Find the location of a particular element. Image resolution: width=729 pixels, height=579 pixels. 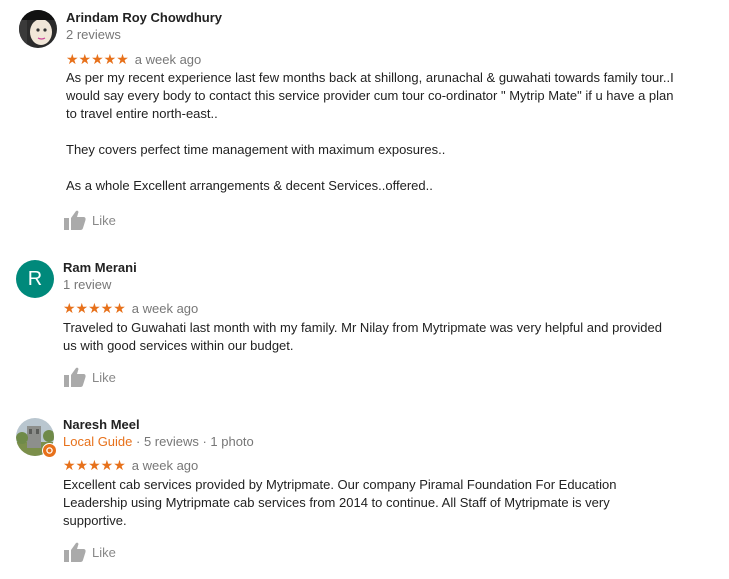

local-guide-badge-icon is located at coordinates (49, 450).